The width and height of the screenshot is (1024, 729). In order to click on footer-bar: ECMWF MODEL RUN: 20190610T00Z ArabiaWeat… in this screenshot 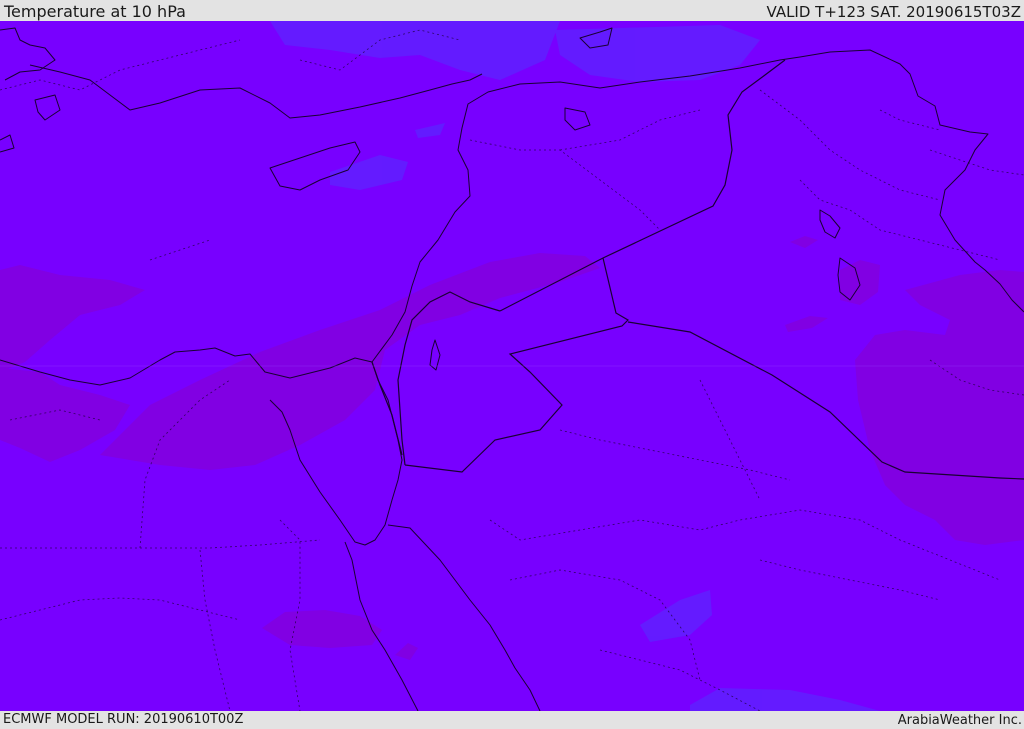, I will do `click(512, 720)`.